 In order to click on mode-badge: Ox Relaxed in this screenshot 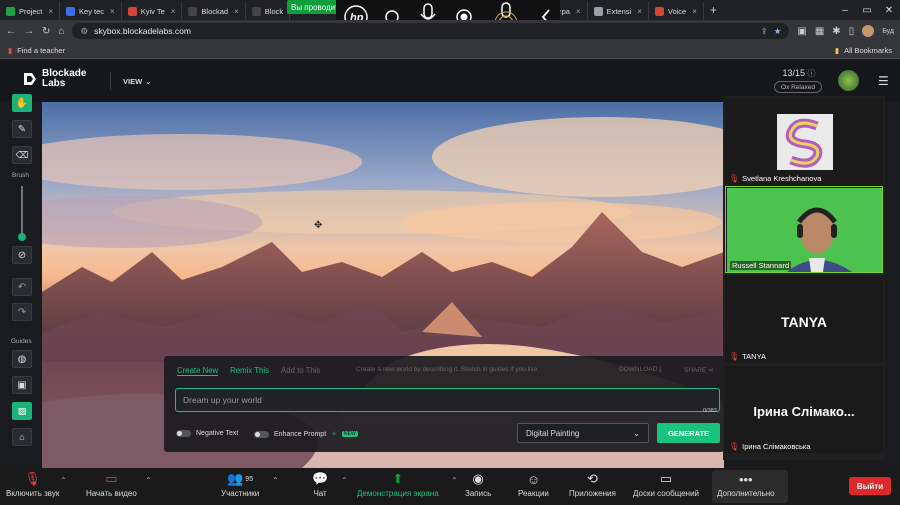, I will do `click(798, 87)`.